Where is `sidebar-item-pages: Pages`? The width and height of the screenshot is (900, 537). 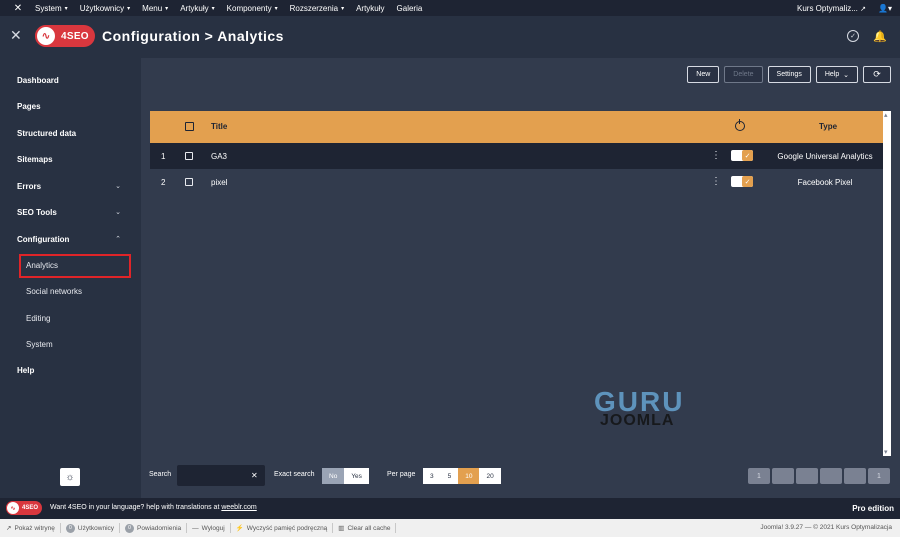
sidebar-item-pages: Pages is located at coordinates (72, 106).